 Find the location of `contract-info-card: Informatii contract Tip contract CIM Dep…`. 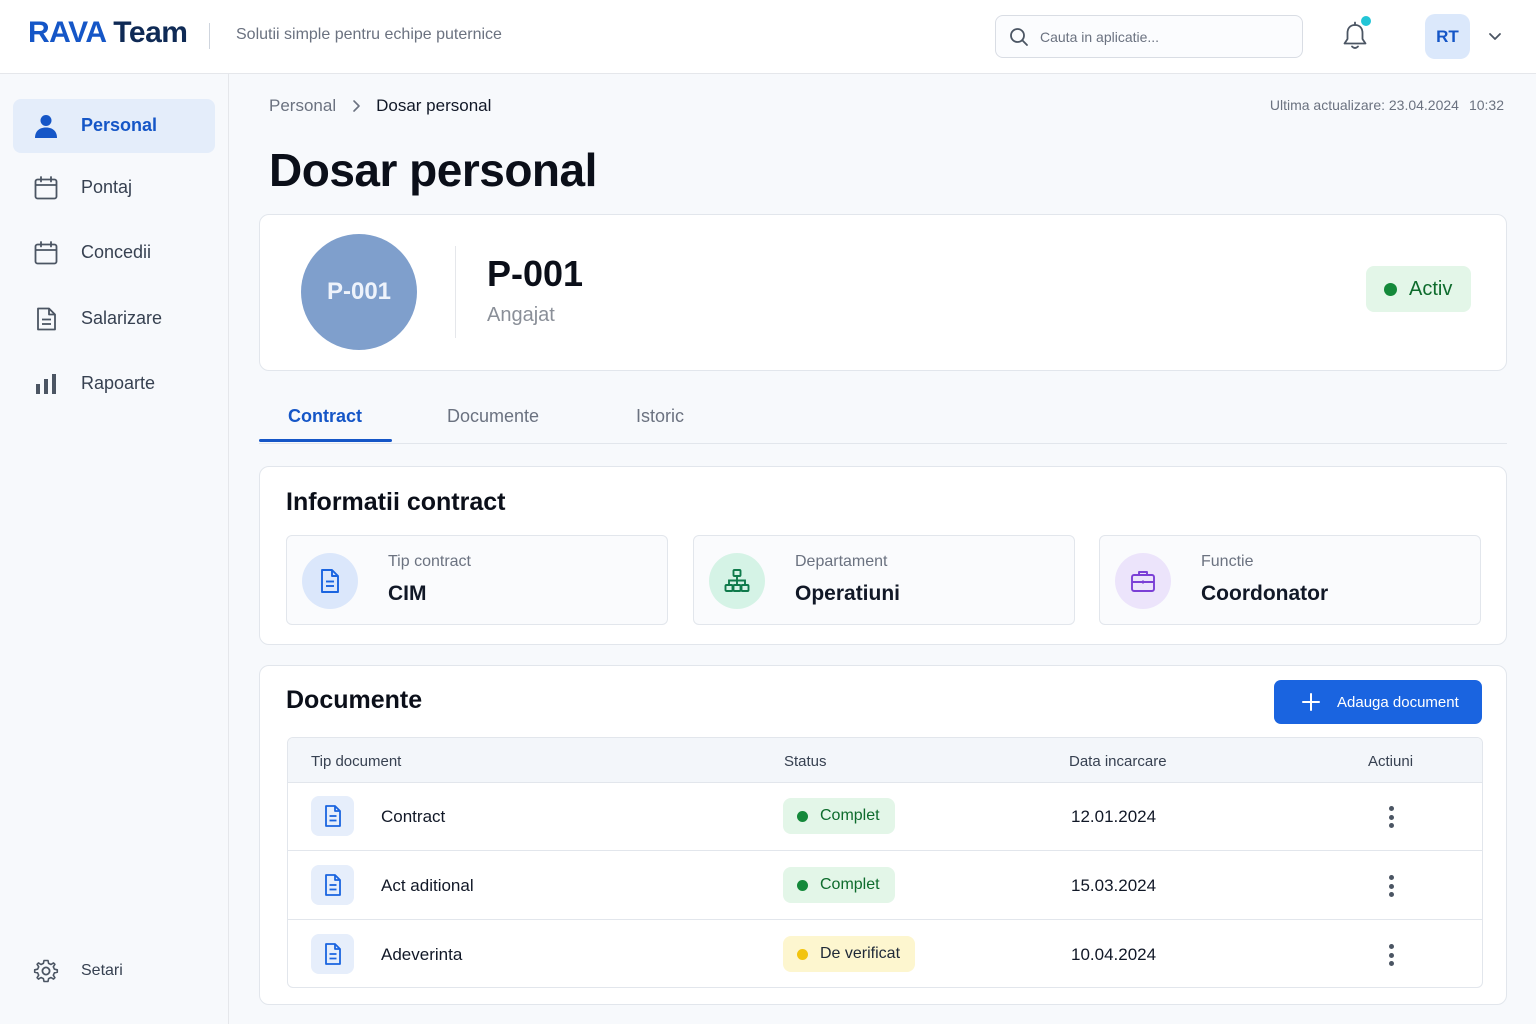

contract-info-card: Informatii contract Tip contract CIM Dep… is located at coordinates (883, 555).